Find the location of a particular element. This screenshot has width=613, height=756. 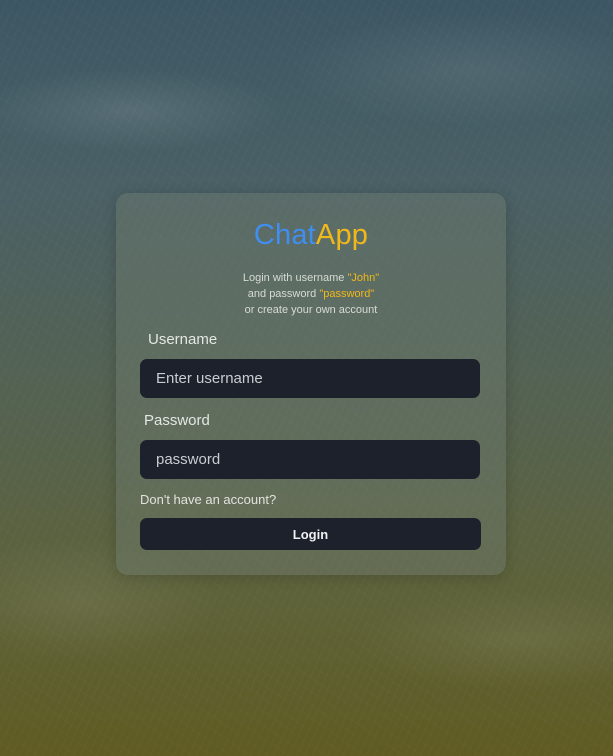

username-label: Username is located at coordinates (183, 339).